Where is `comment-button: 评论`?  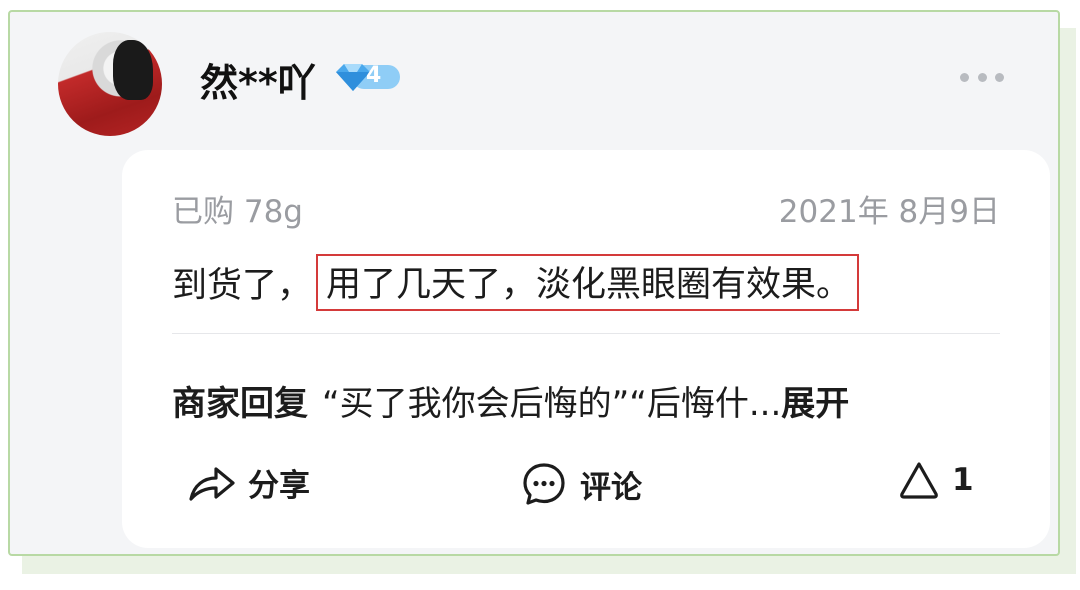 comment-button: 评论 is located at coordinates (581, 484).